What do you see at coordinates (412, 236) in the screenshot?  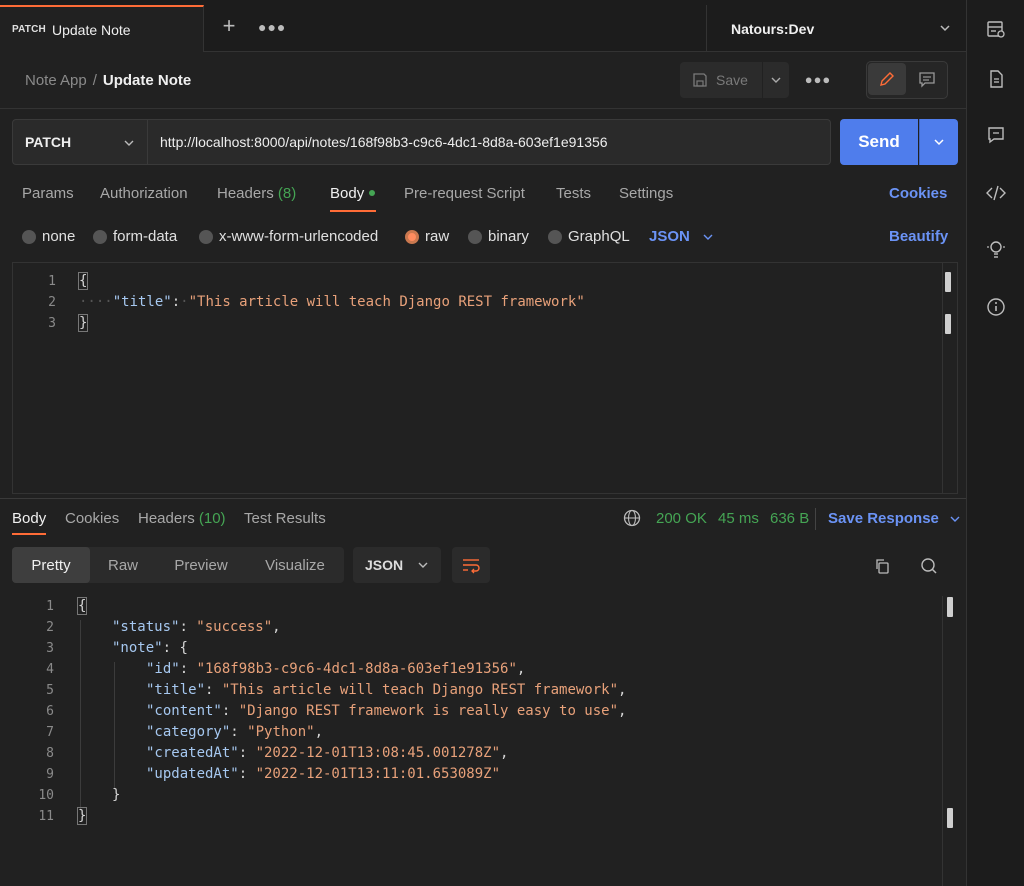 I see `radio-circle-selected` at bounding box center [412, 236].